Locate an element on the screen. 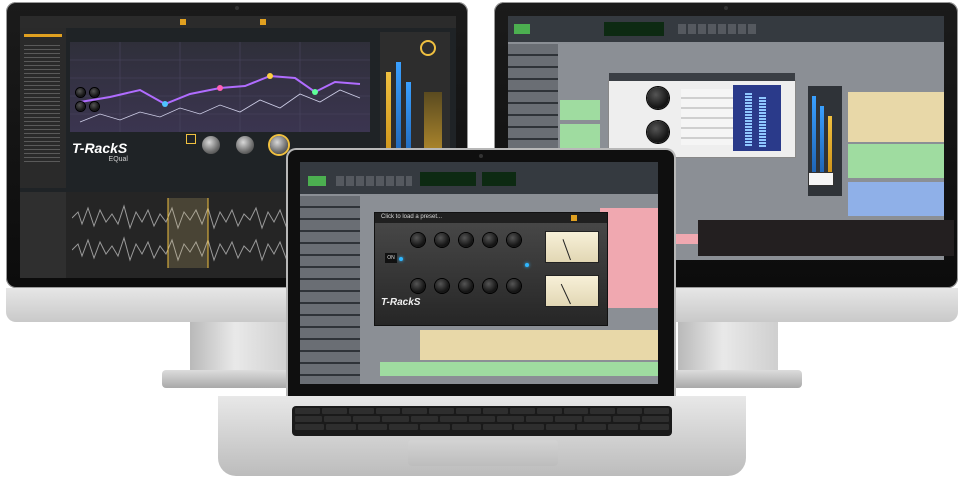  laptop-trackpad is located at coordinates (483, 453).